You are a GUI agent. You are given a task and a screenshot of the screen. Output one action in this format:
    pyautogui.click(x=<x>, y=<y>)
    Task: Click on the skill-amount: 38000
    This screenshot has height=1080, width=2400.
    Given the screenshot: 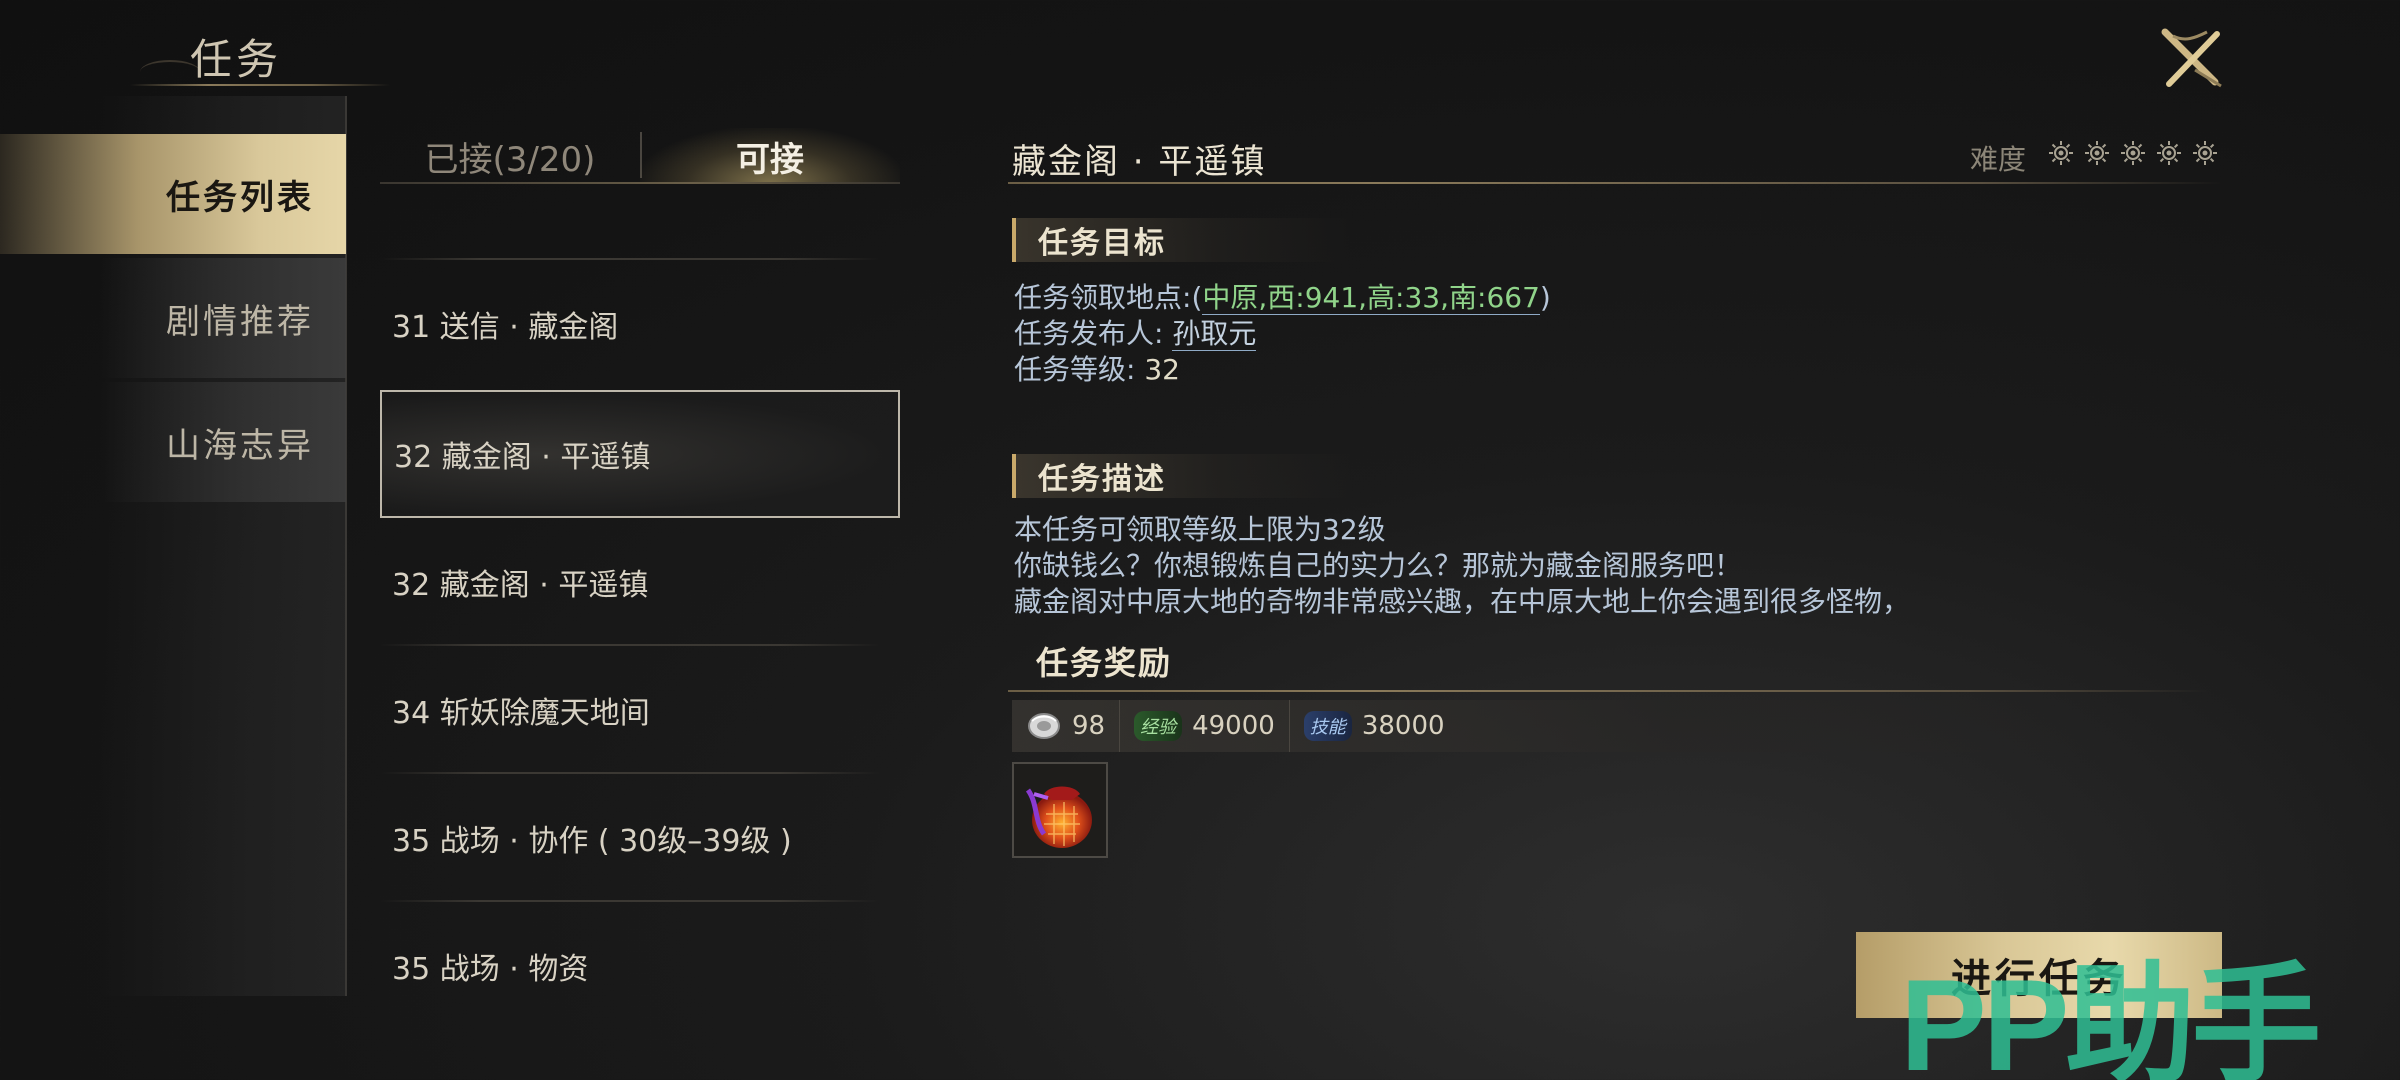 What is the action you would take?
    pyautogui.click(x=1403, y=726)
    